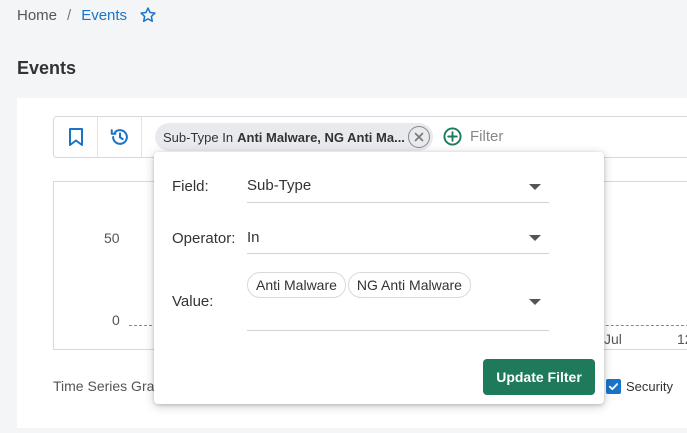  Describe the element at coordinates (649, 386) in the screenshot. I see `legend-label: Security` at that location.